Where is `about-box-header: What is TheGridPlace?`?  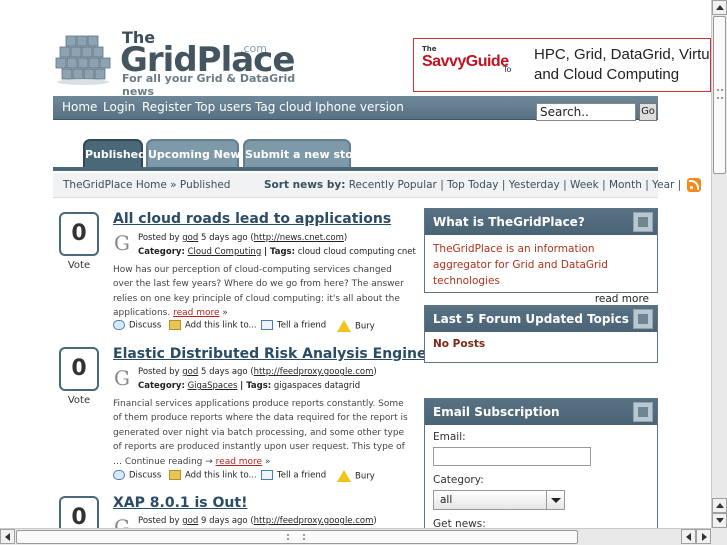 about-box-header: What is TheGridPlace? is located at coordinates (541, 222).